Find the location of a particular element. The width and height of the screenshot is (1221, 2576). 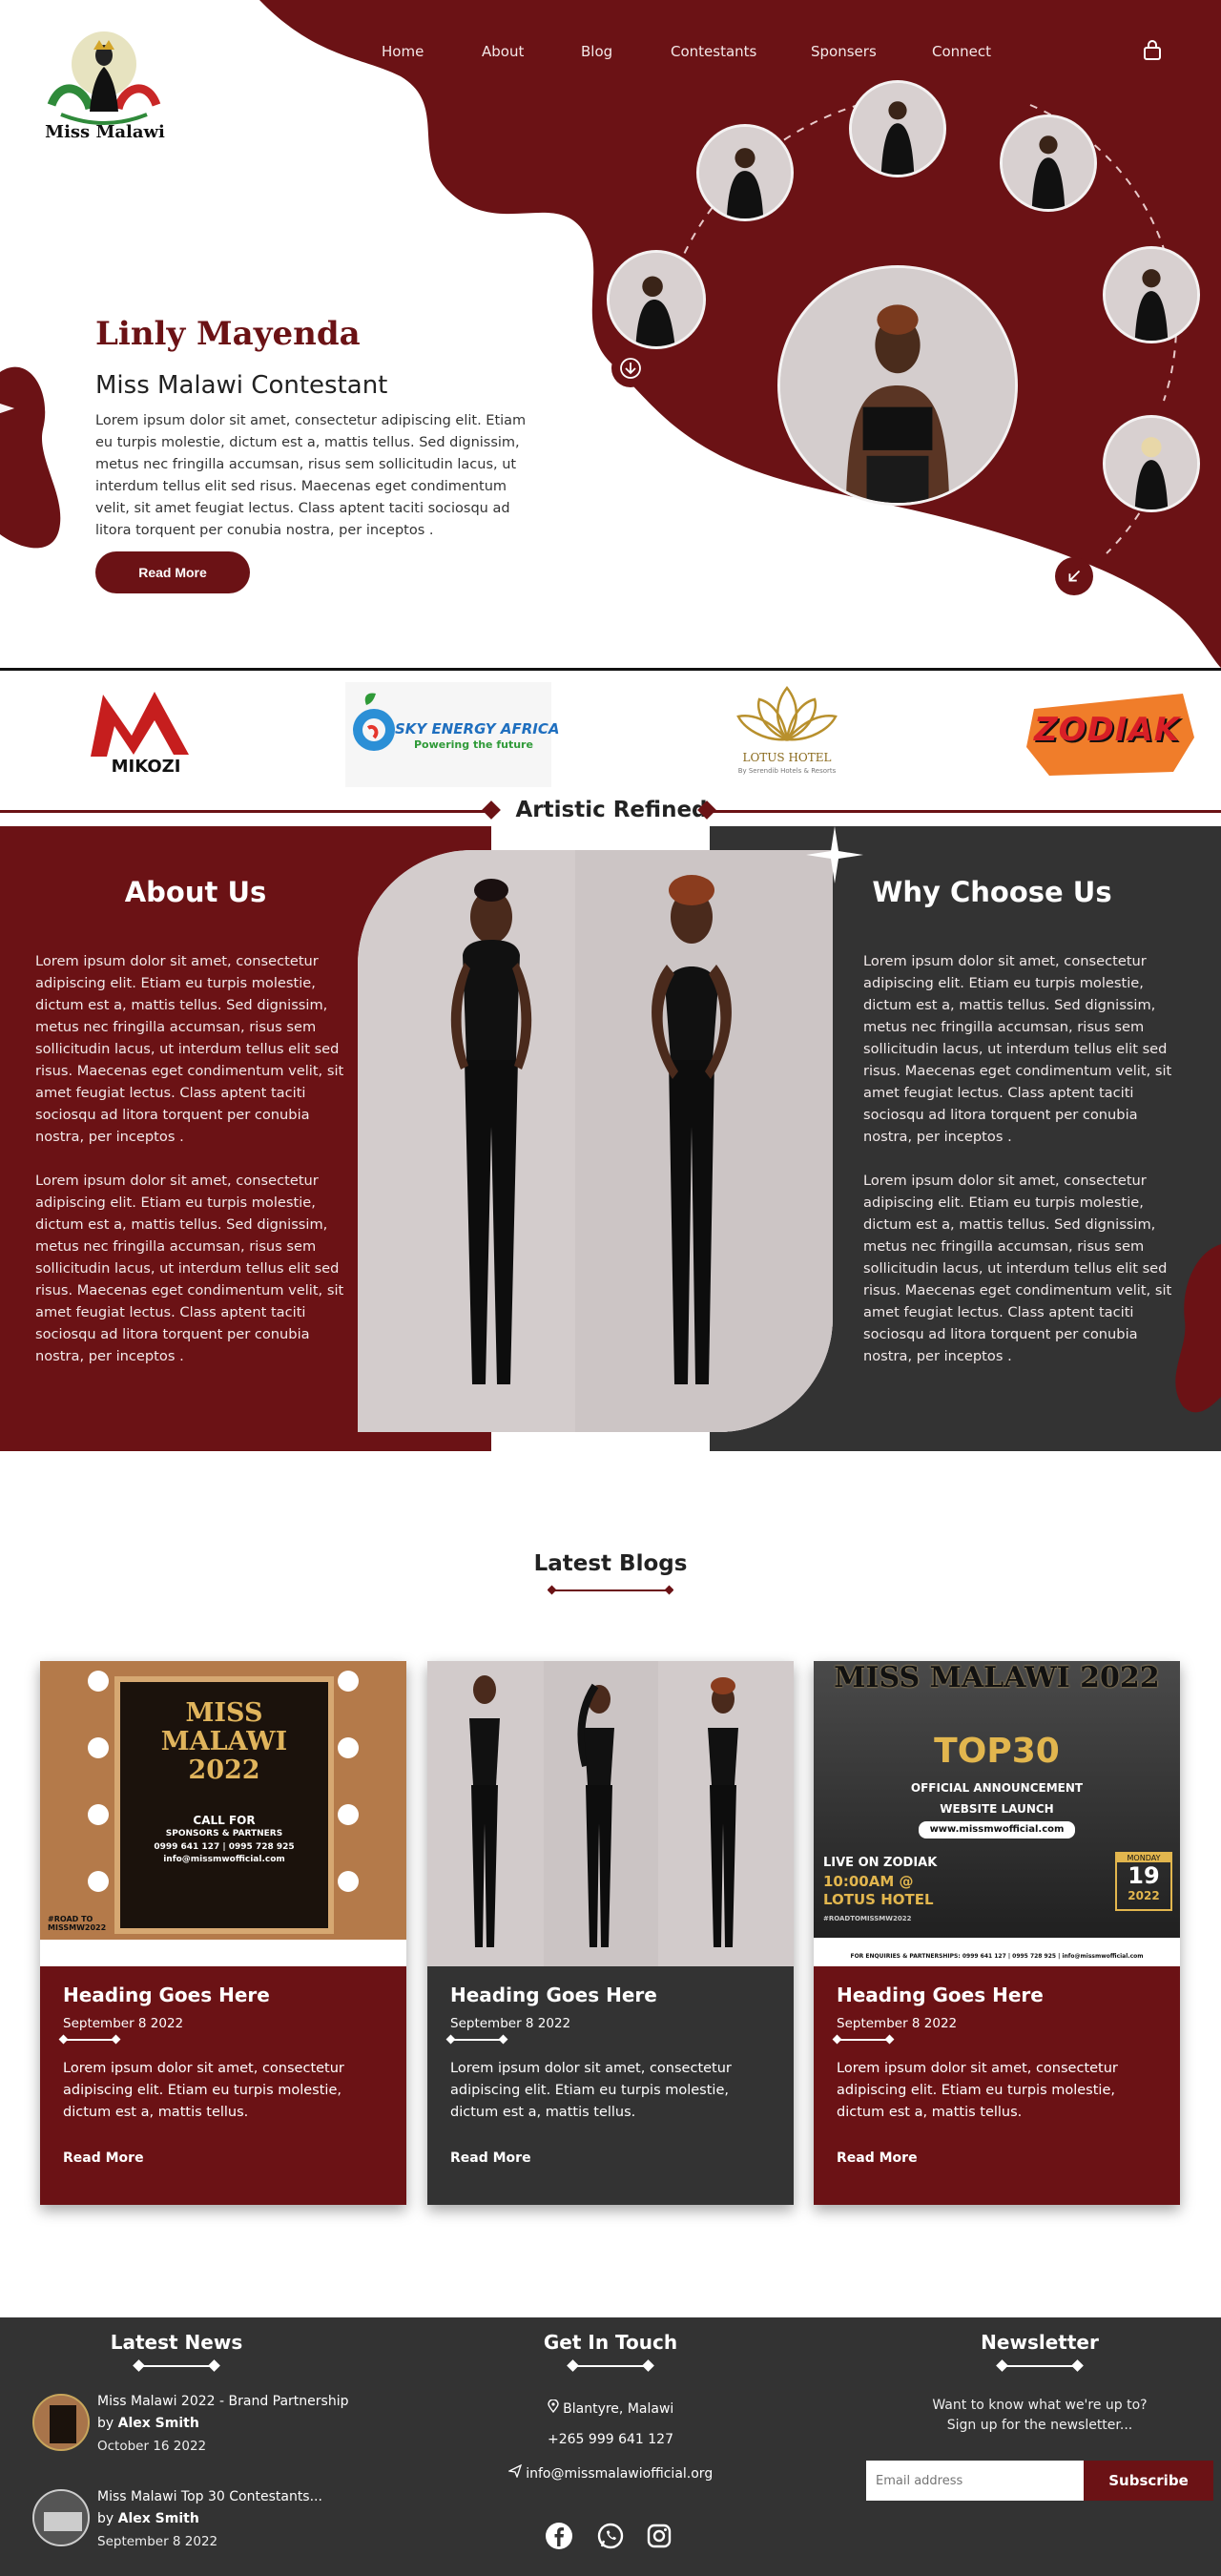

nav-blog: Blog is located at coordinates (596, 51).